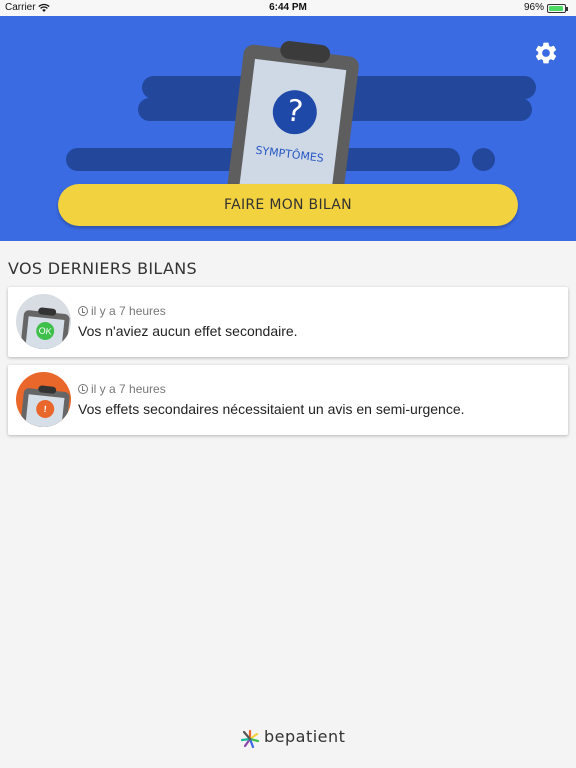 The width and height of the screenshot is (576, 768). Describe the element at coordinates (305, 736) in the screenshot. I see `brand-name: bepatient` at that location.